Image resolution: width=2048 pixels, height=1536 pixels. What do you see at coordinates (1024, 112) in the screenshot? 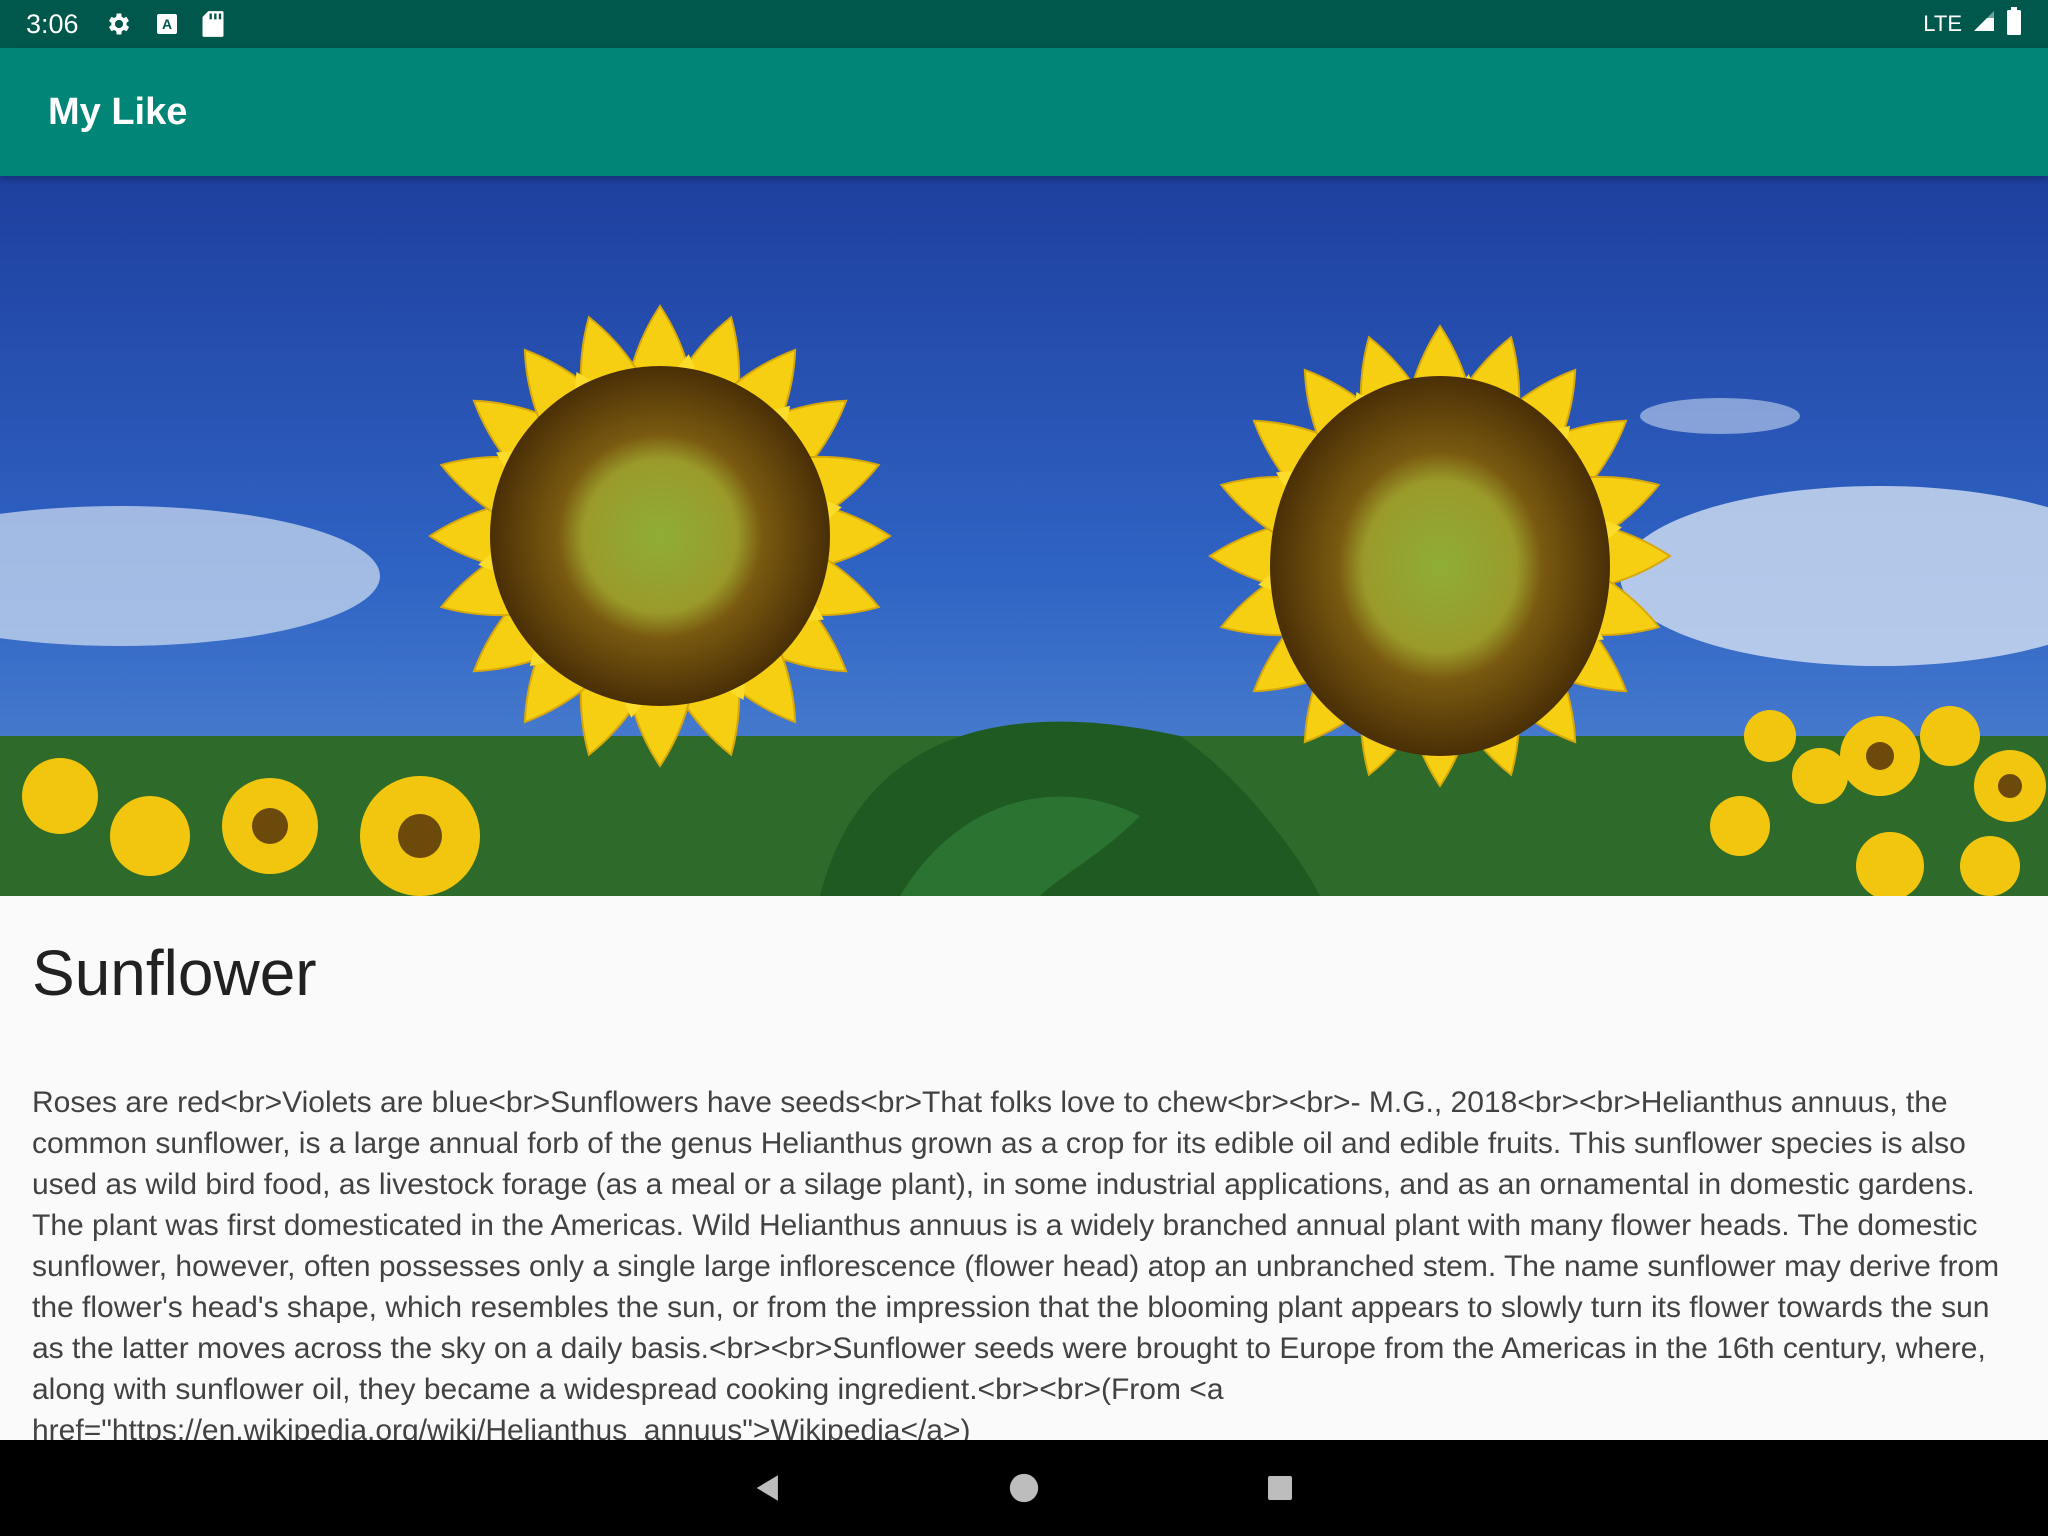
I see `app-bar: My Like` at bounding box center [1024, 112].